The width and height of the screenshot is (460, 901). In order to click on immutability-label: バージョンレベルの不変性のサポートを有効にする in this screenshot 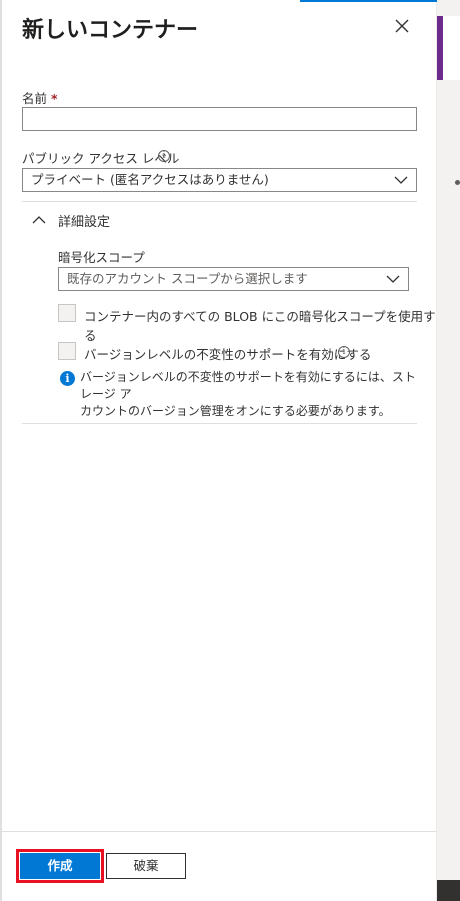, I will do `click(228, 354)`.